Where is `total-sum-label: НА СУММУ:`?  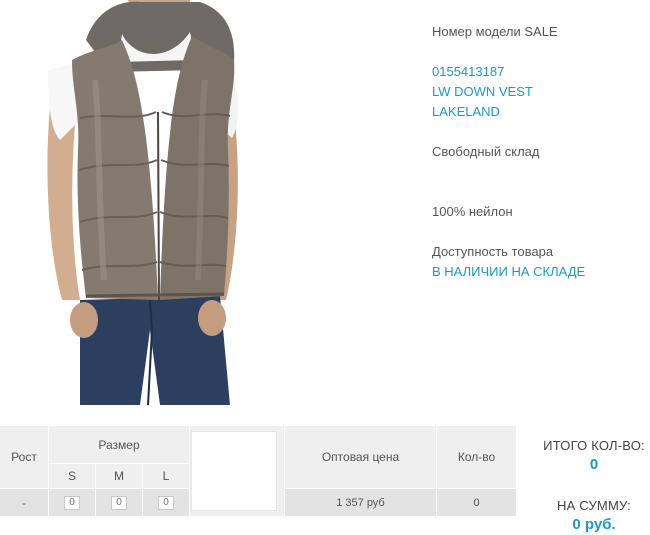
total-sum-label: НА СУММУ: is located at coordinates (594, 505).